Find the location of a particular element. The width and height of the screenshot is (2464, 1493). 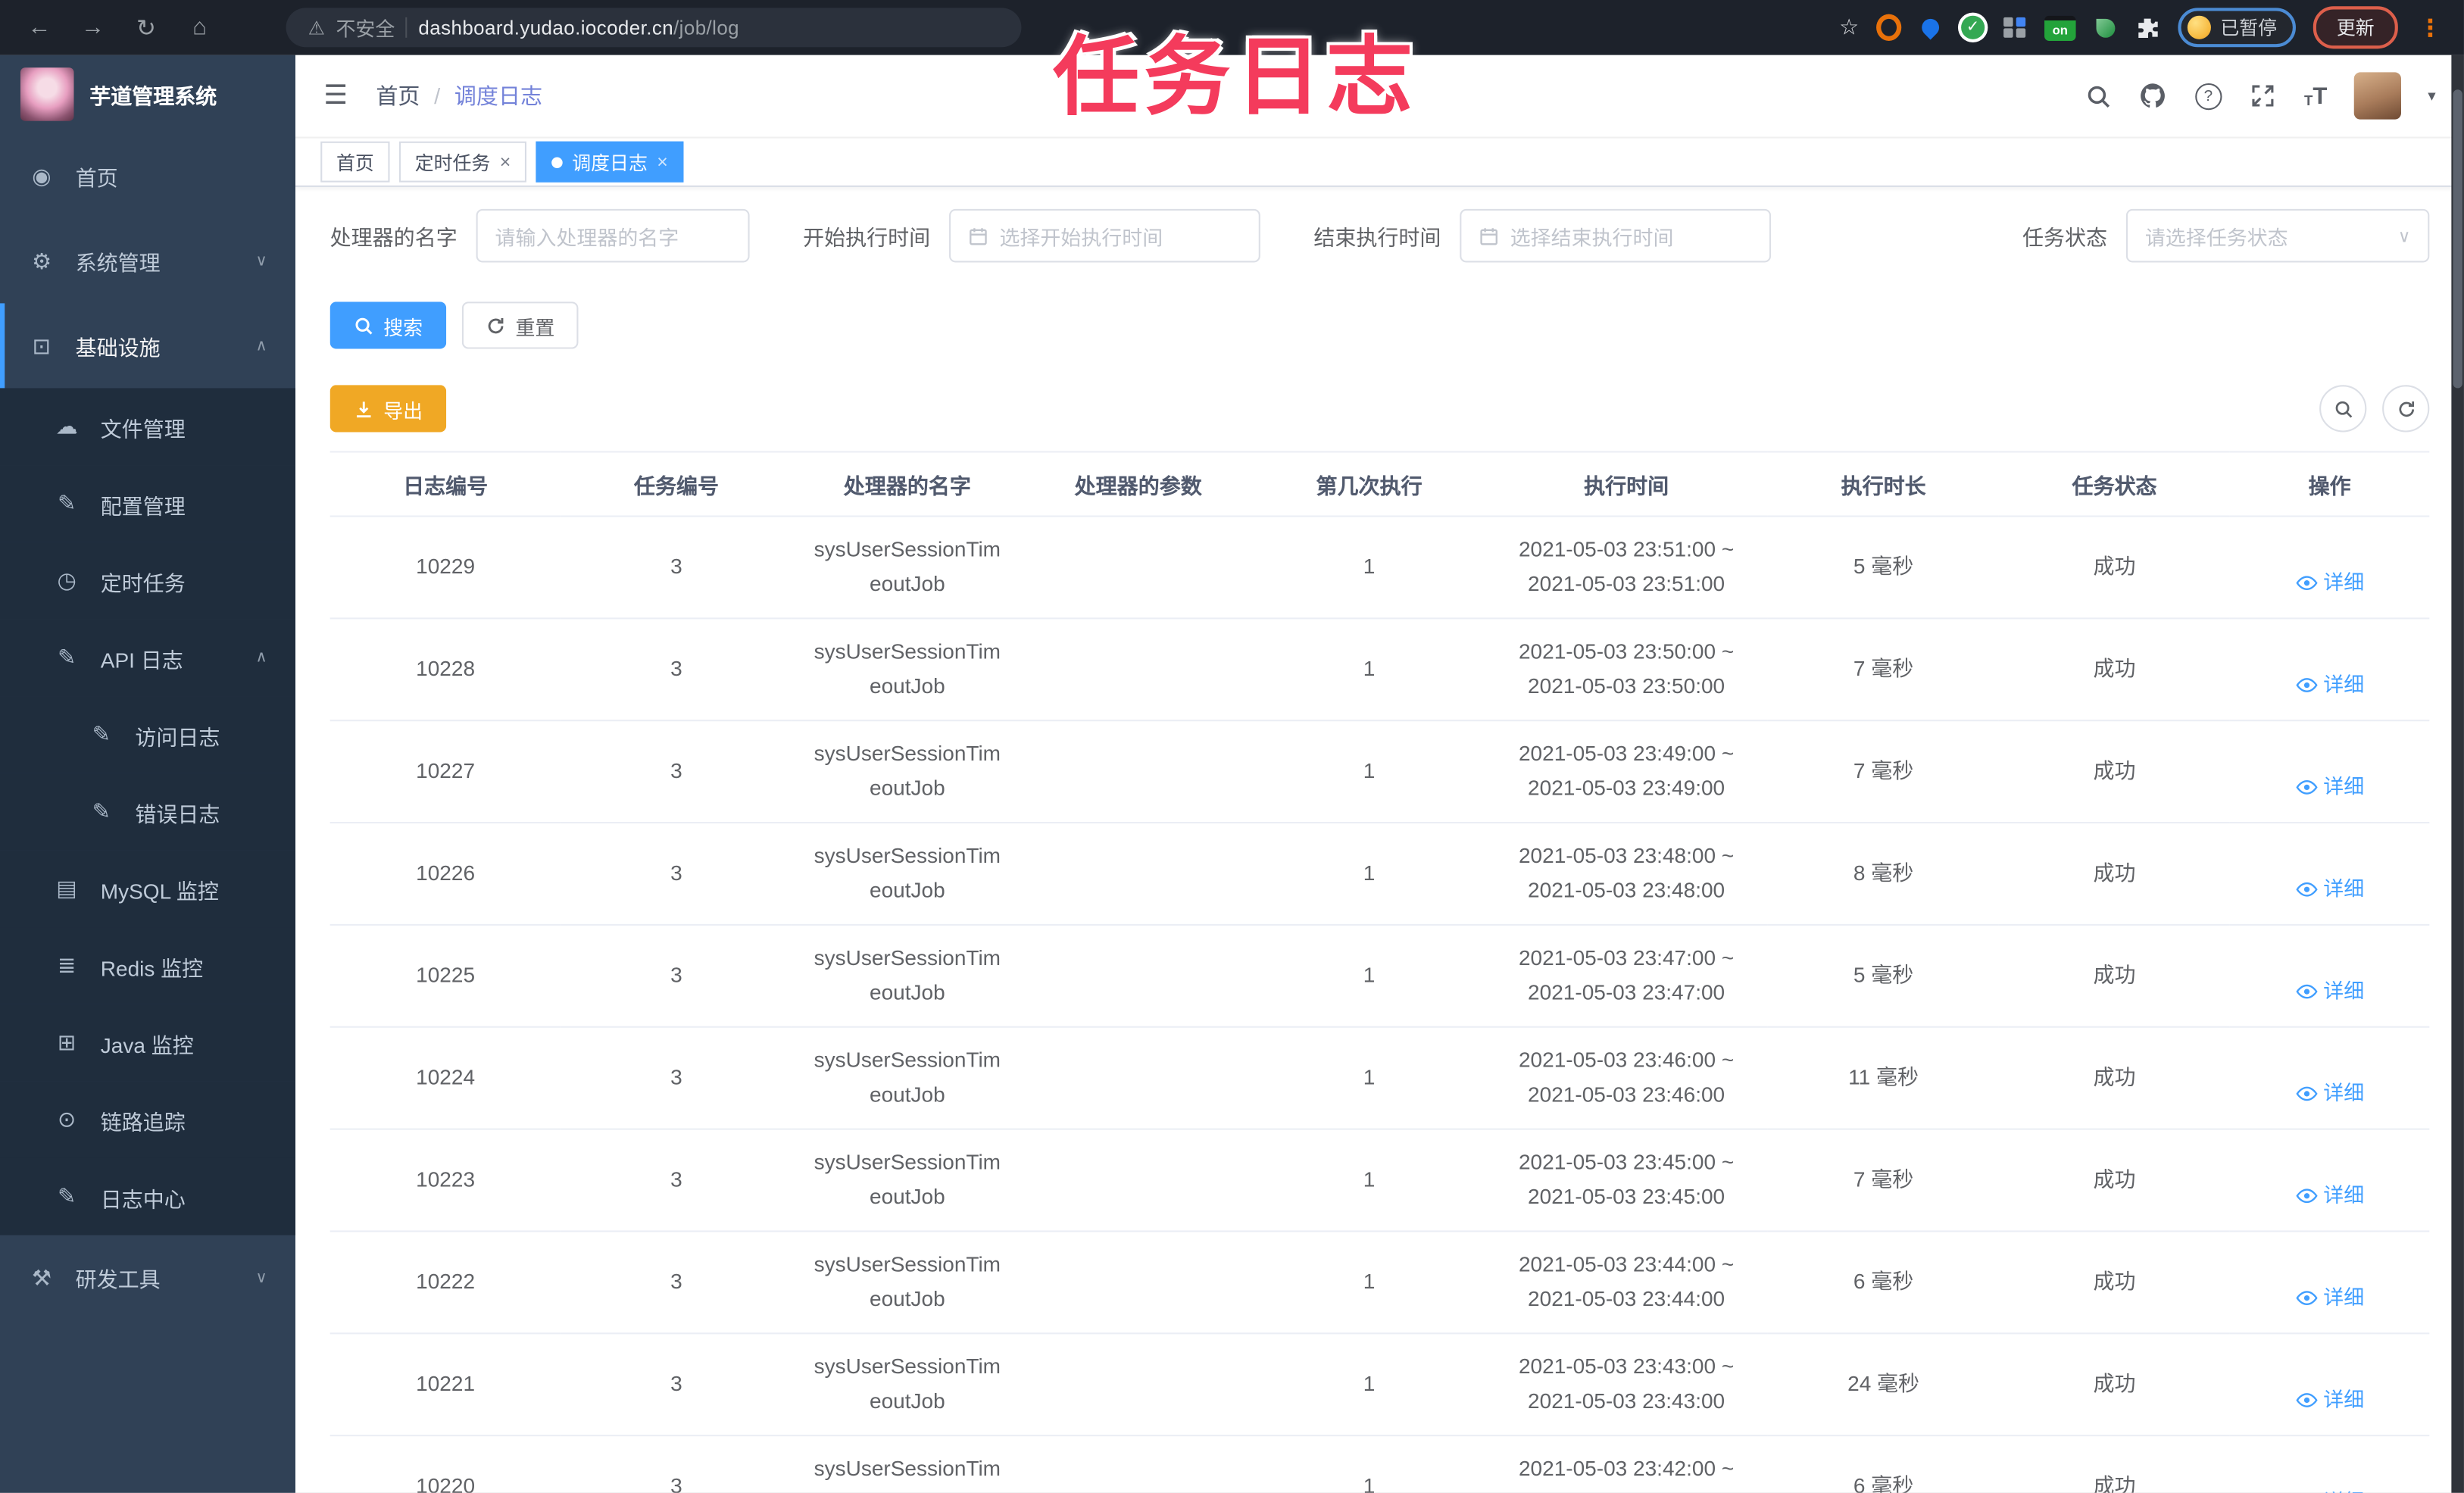

processor-name-input: 请输入处理器的名字 is located at coordinates (613, 235).